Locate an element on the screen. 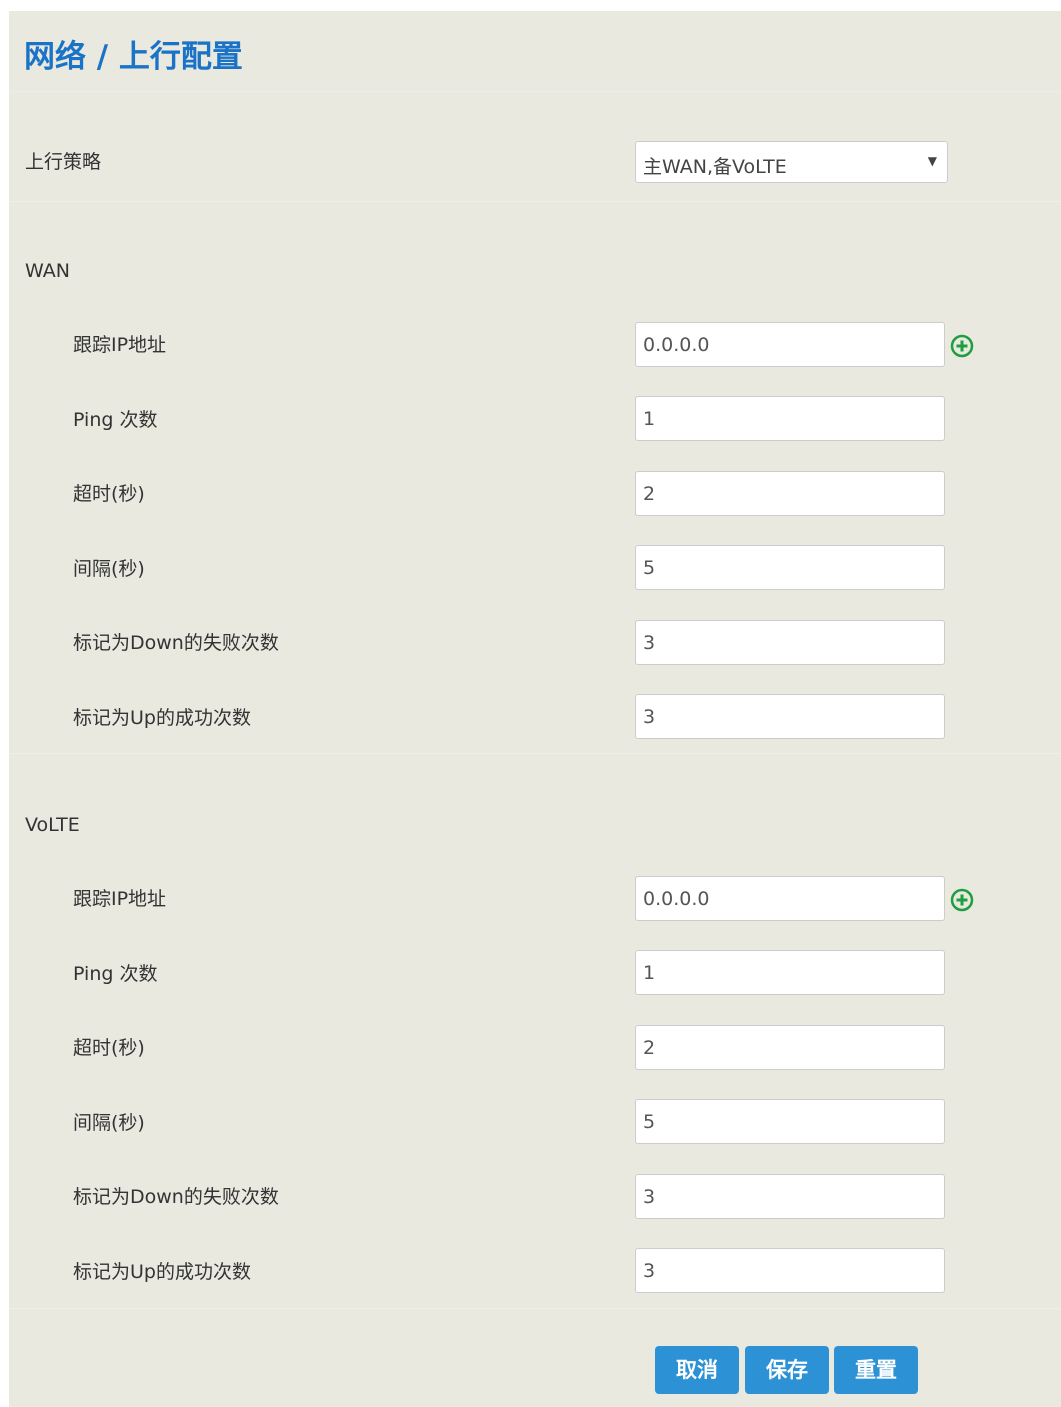 Image resolution: width=1061 pixels, height=1407 pixels. policy-label: 上行策略 is located at coordinates (63, 162).